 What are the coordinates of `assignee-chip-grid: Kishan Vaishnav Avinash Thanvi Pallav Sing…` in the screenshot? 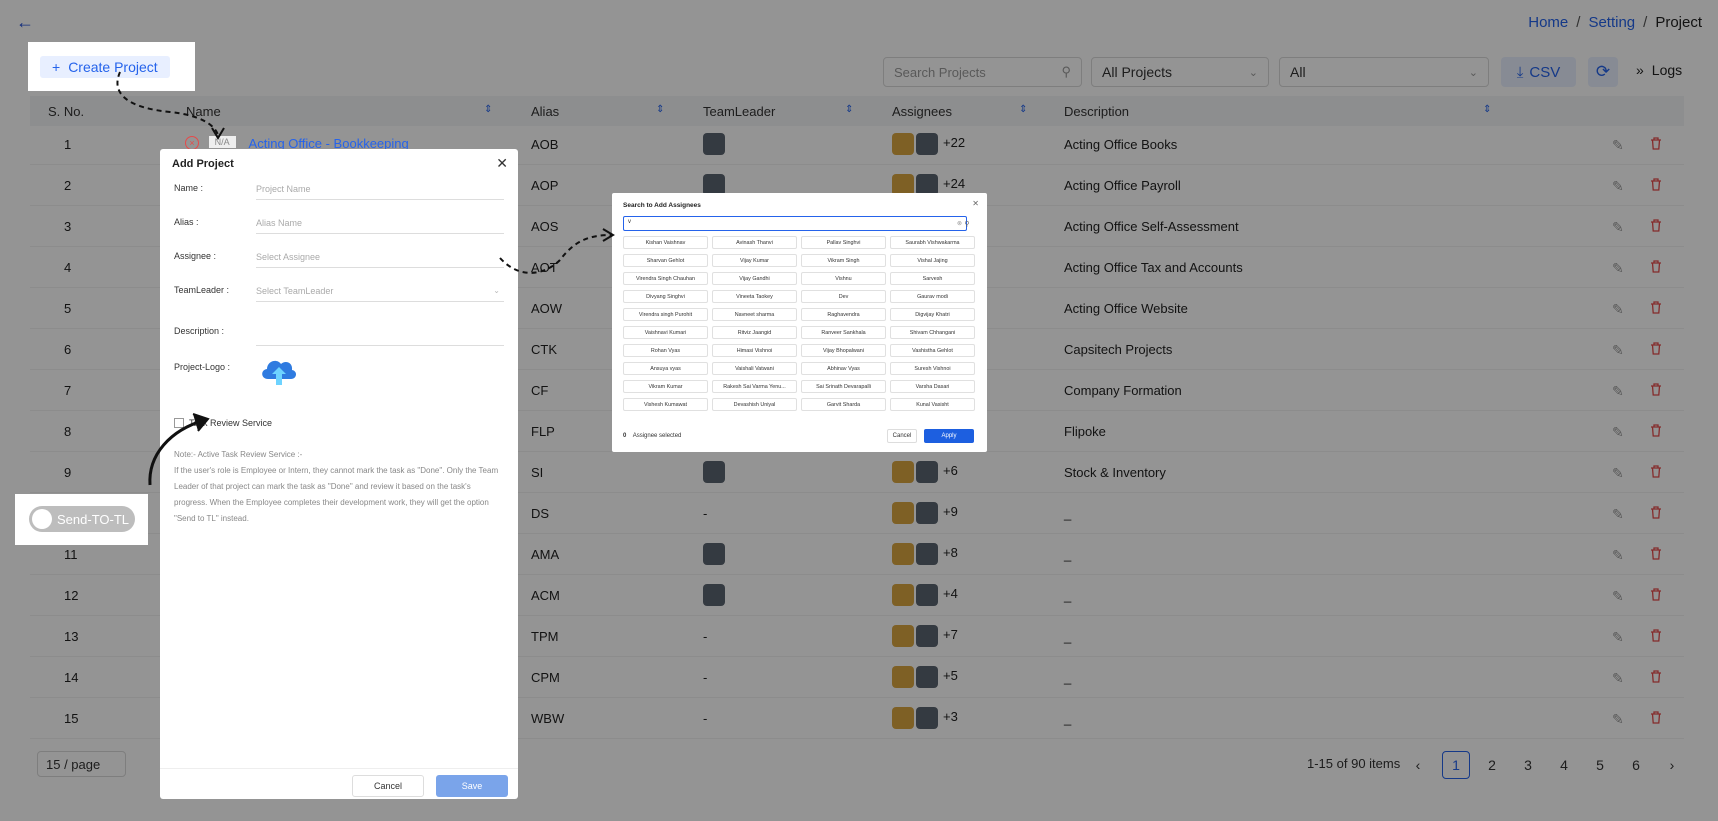 It's located at (799, 323).